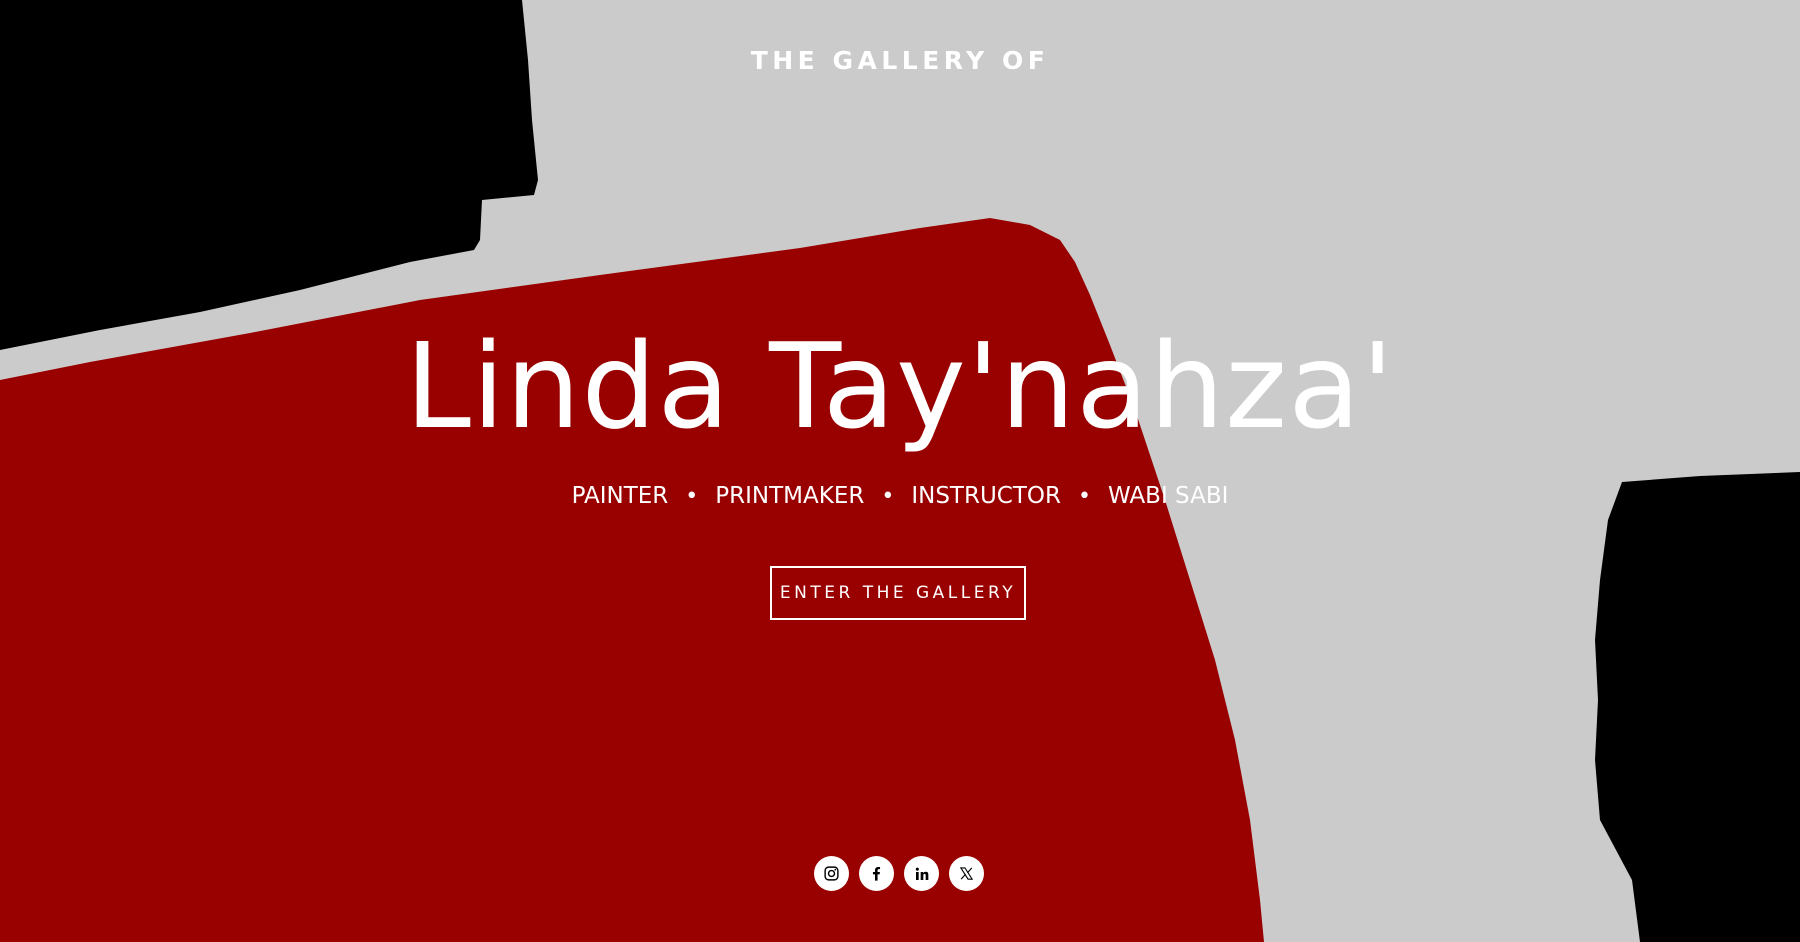 This screenshot has height=942, width=1800. What do you see at coordinates (986, 496) in the screenshot?
I see `role-instructor: INSTRUCTOR` at bounding box center [986, 496].